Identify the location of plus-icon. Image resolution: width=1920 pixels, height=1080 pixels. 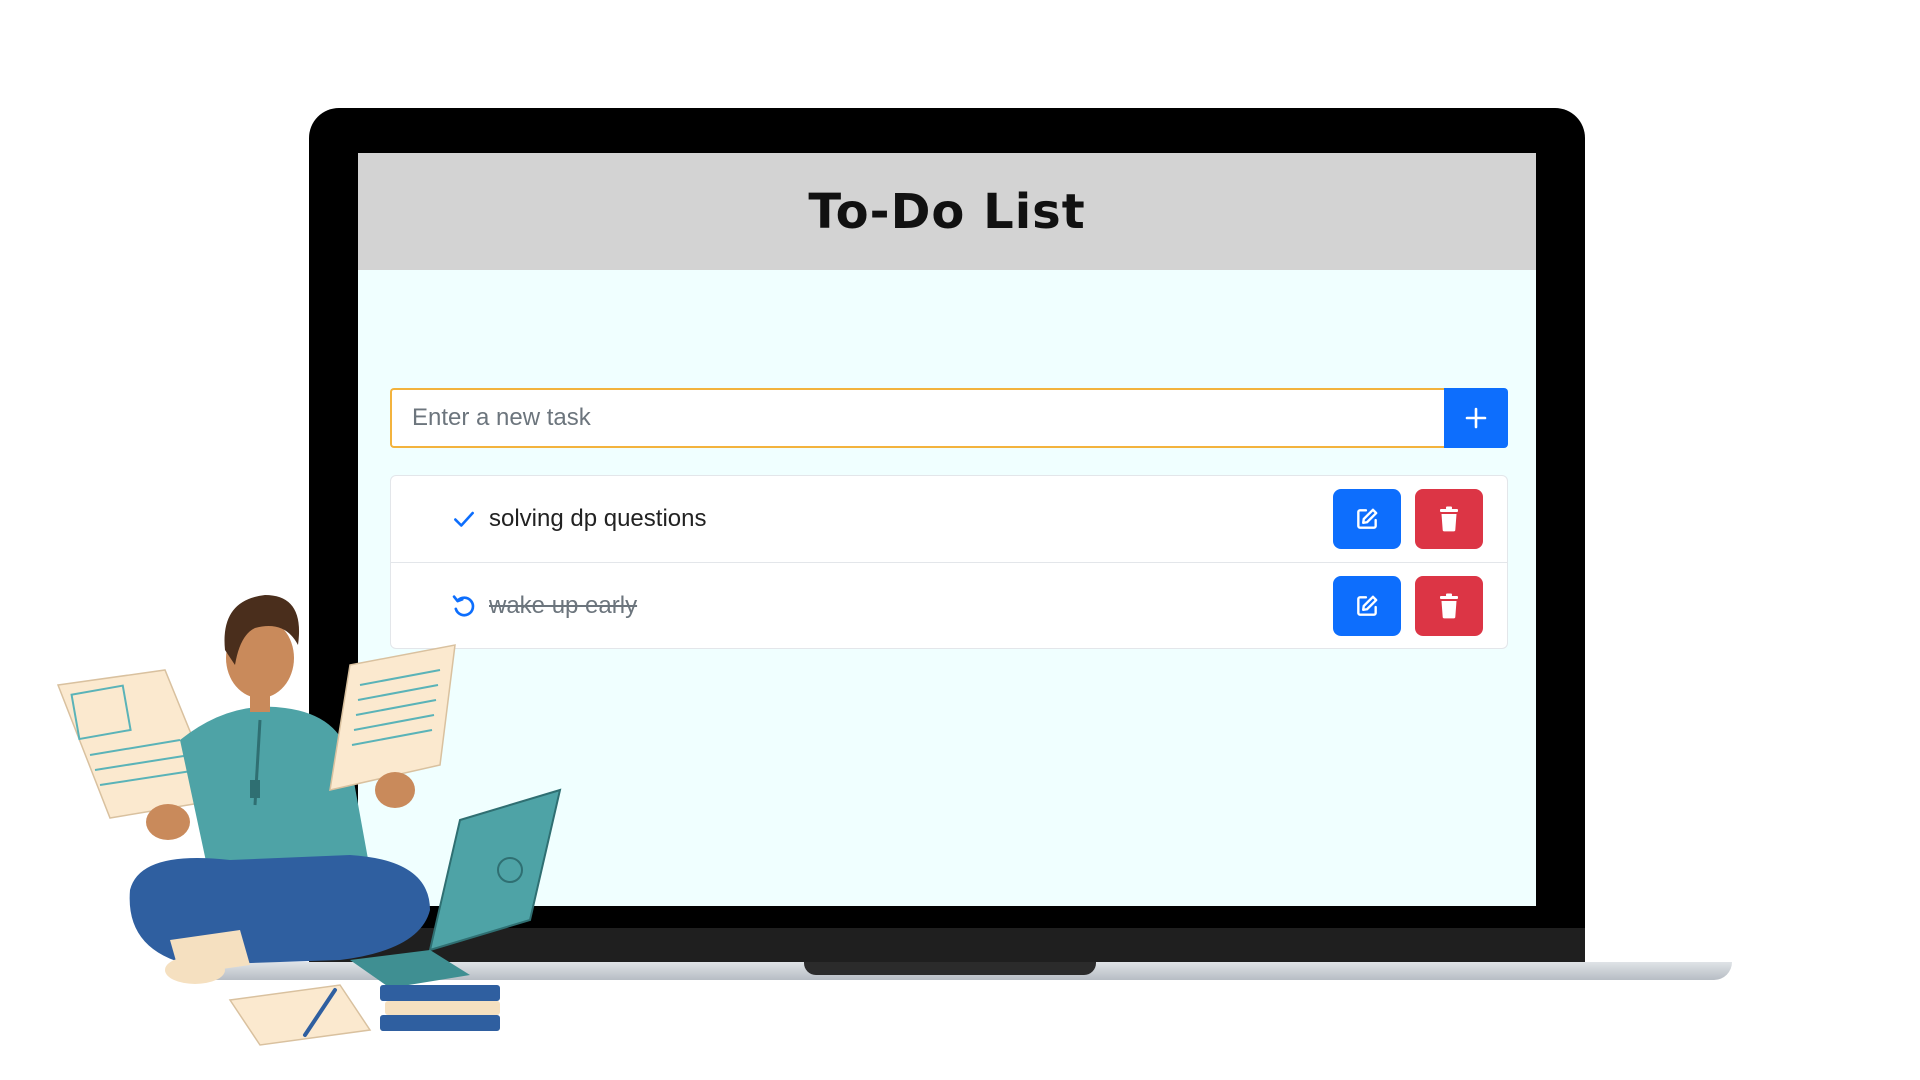
(1476, 418).